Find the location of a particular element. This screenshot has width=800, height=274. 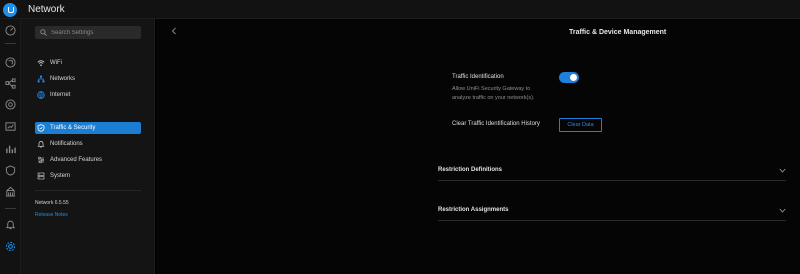

sidebar-item-advanced-features: Advanced Features is located at coordinates (88, 160).